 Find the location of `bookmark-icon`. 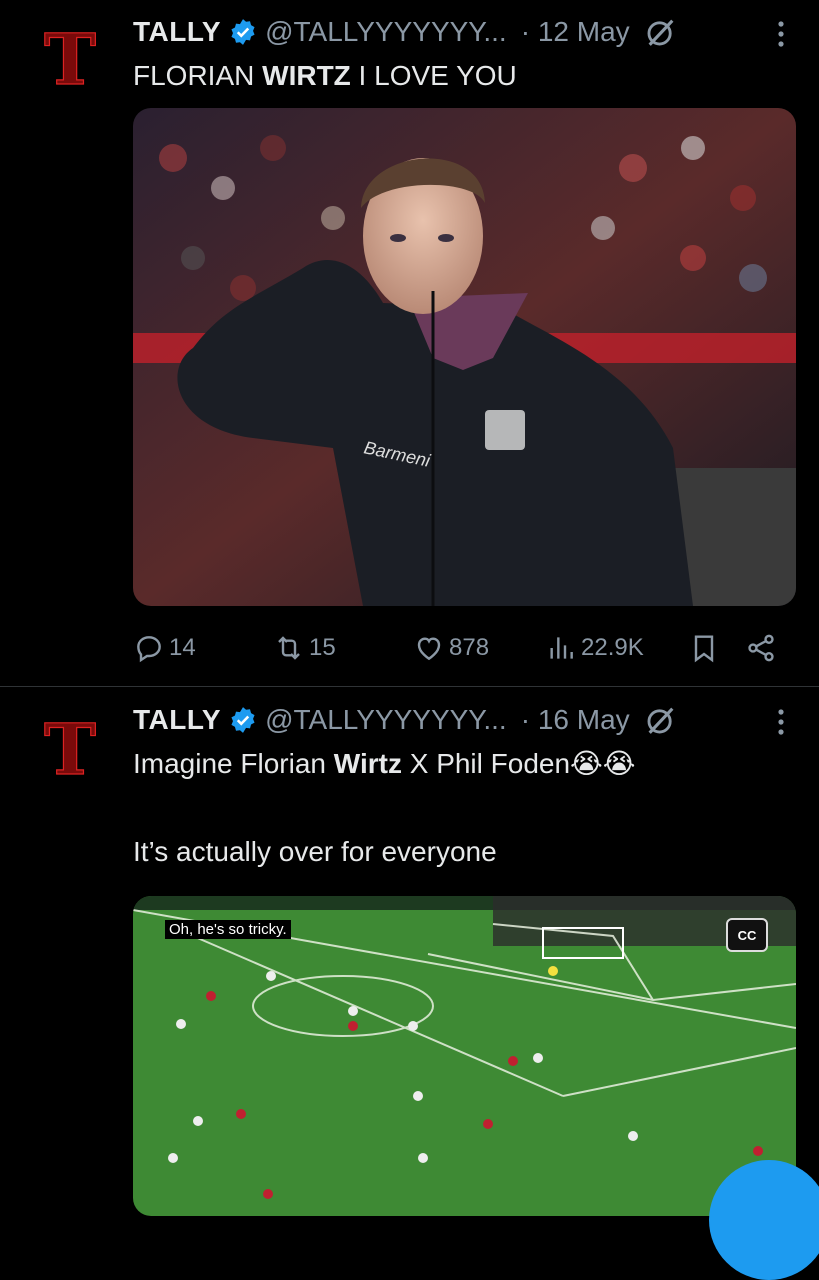

bookmark-icon is located at coordinates (704, 649).